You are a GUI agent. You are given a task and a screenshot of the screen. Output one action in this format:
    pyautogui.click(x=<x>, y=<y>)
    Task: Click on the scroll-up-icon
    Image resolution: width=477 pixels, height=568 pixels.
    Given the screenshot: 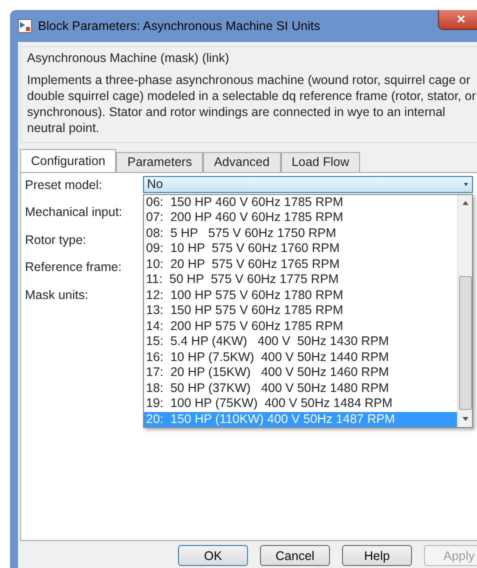 What is the action you would take?
    pyautogui.click(x=465, y=203)
    